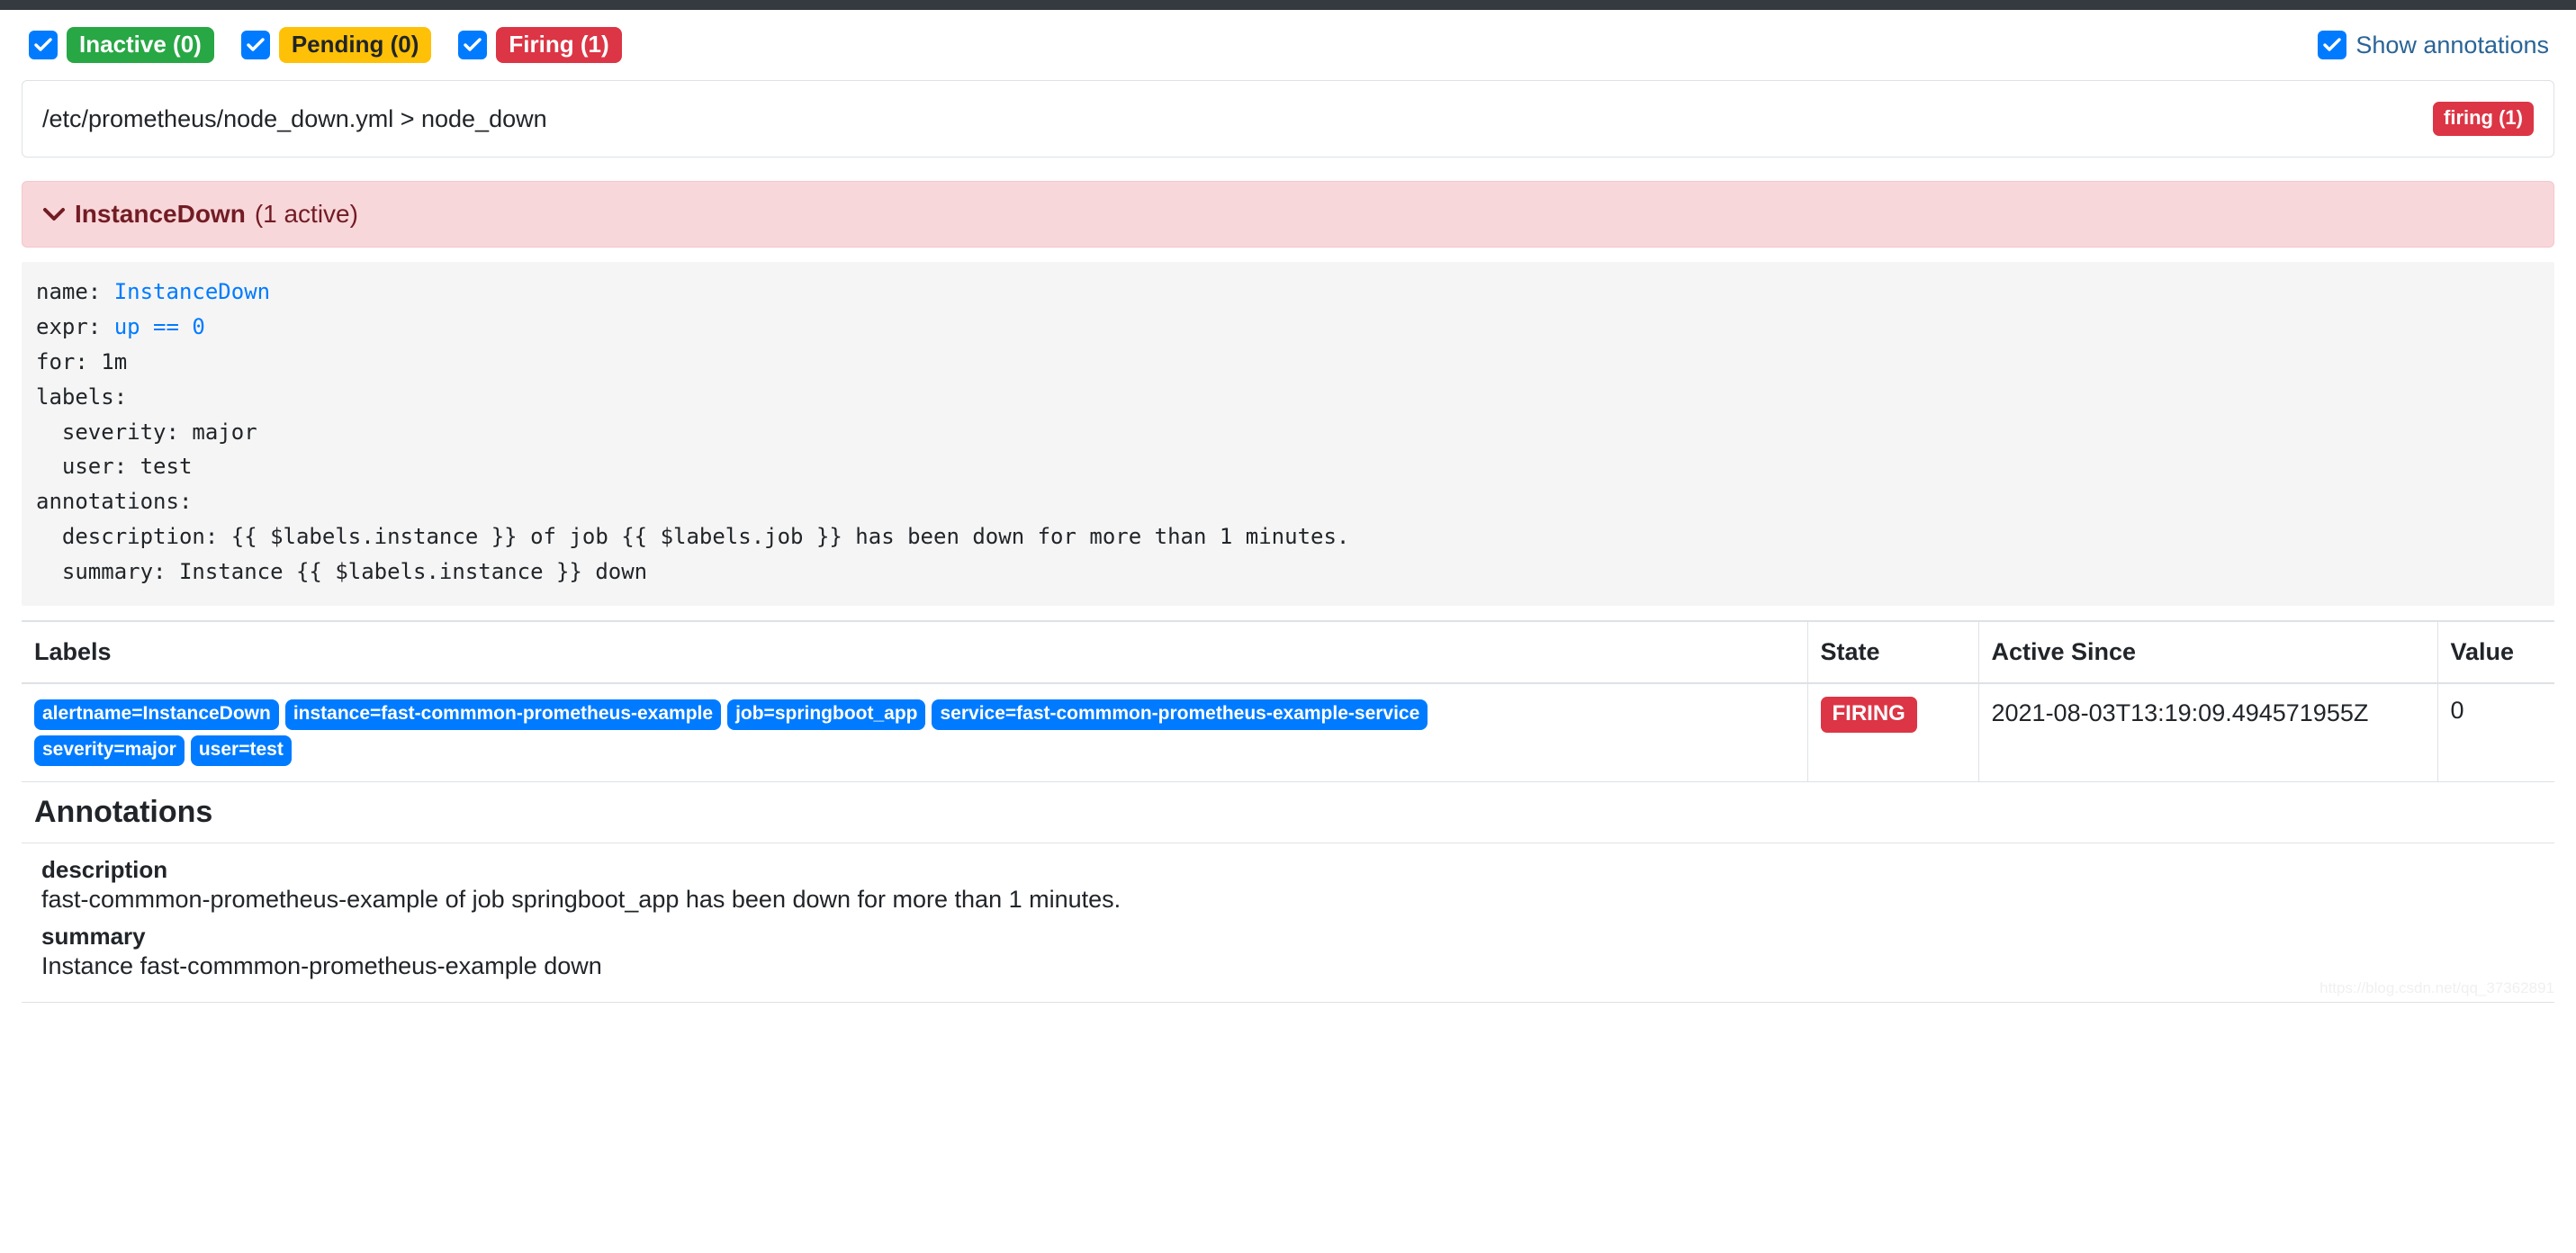 This screenshot has width=2576, height=1253. What do you see at coordinates (114, 467) in the screenshot?
I see `yaml-labels-user: user: test` at bounding box center [114, 467].